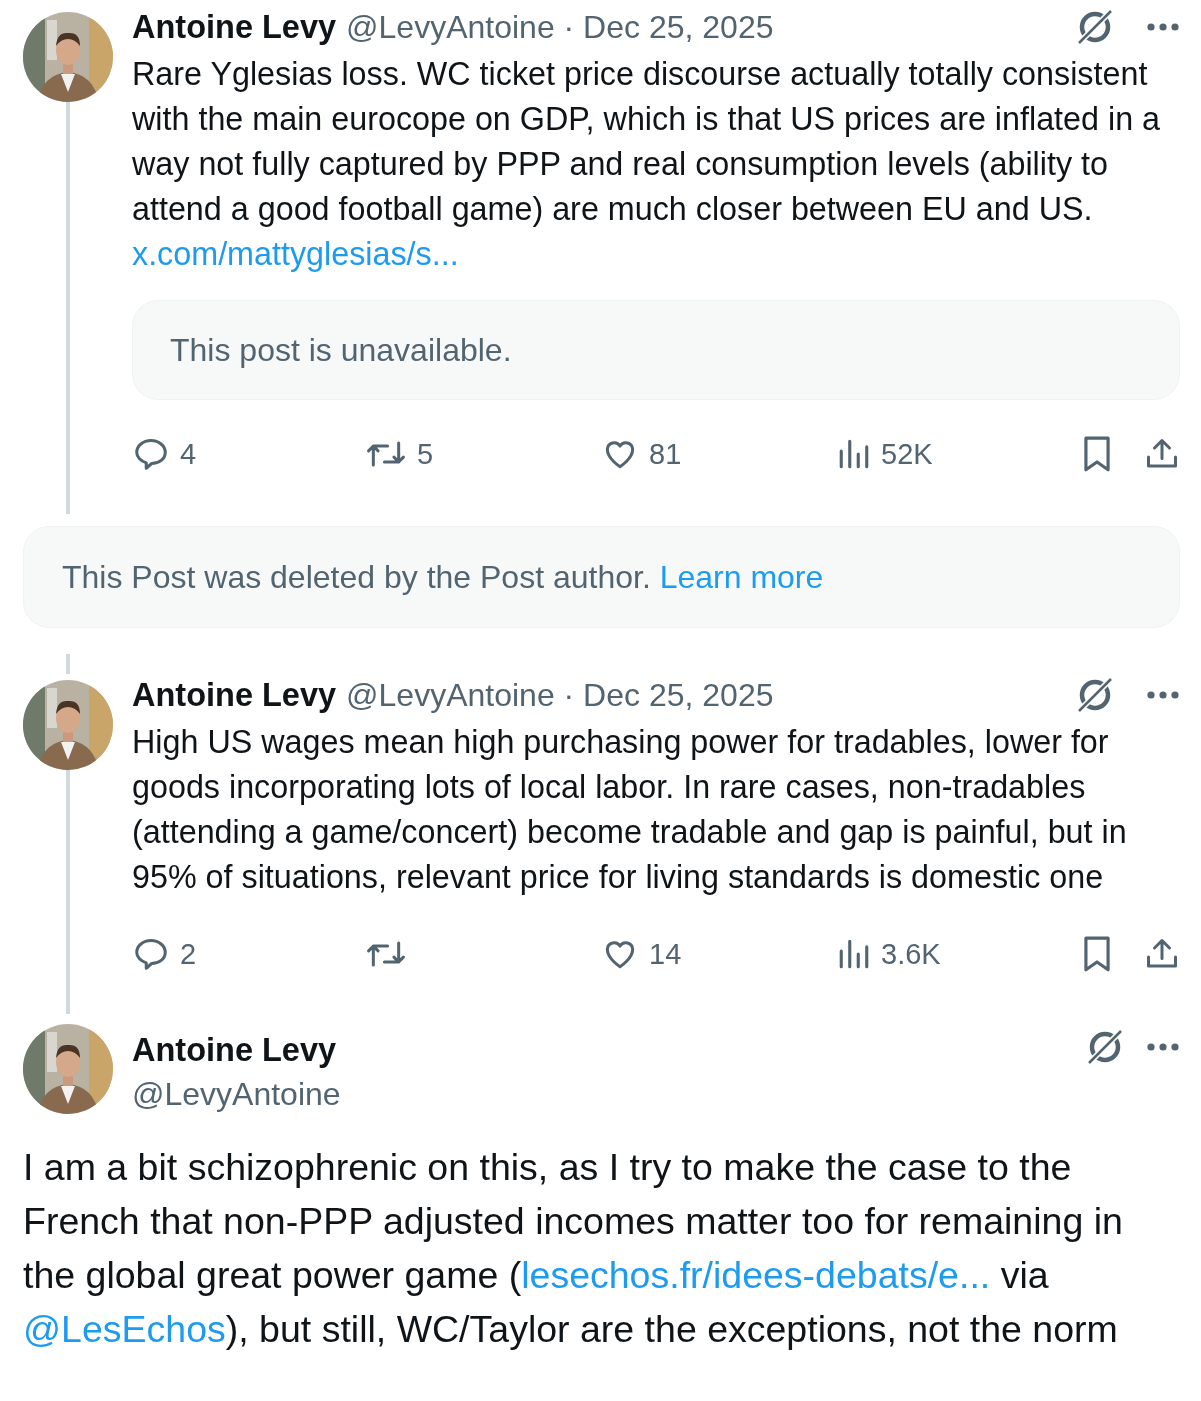 The height and width of the screenshot is (1401, 1201). I want to click on repost-button: 5, so click(483, 454).